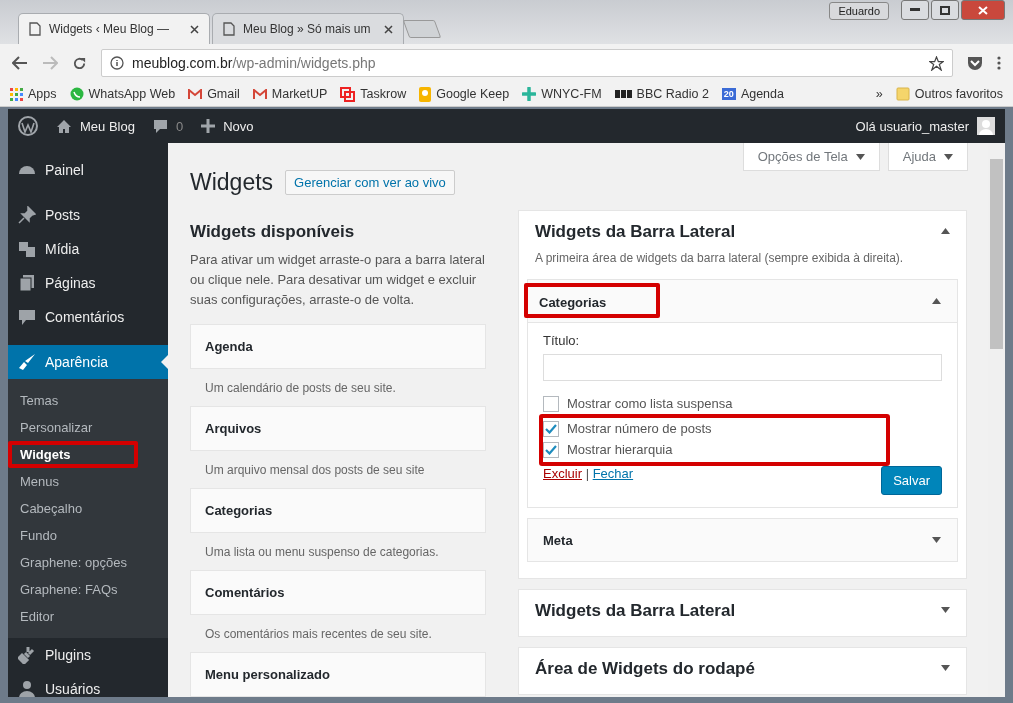 The height and width of the screenshot is (703, 1013). I want to click on title-field, so click(742, 367).